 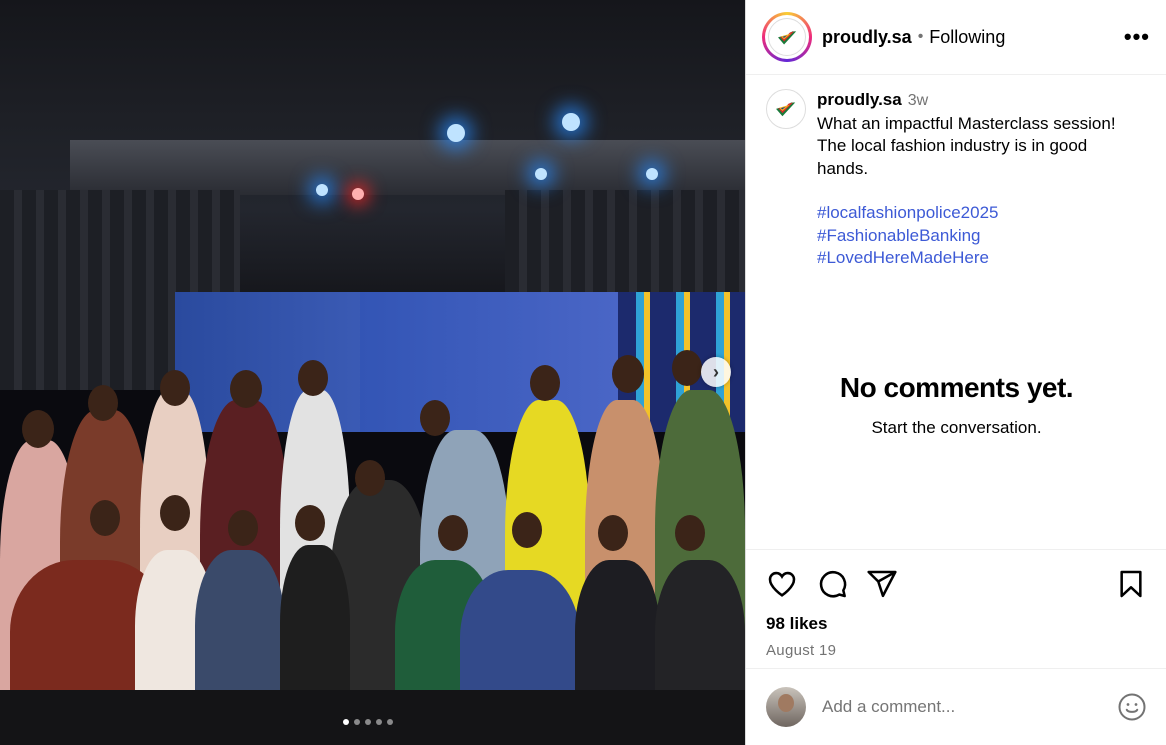 What do you see at coordinates (967, 236) in the screenshot?
I see `hashtag-link: #FashionableBanking` at bounding box center [967, 236].